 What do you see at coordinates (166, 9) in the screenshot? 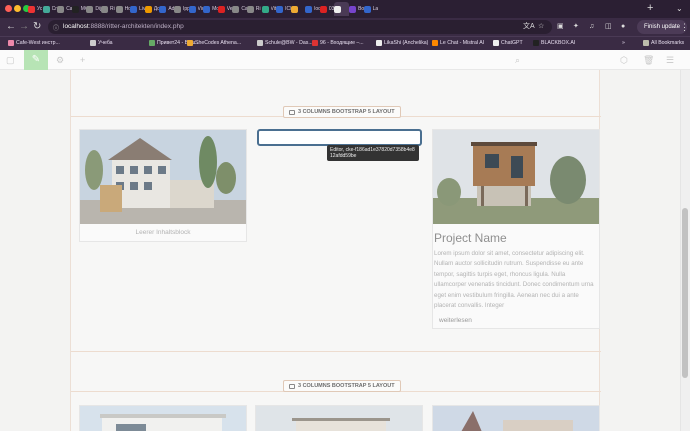
I see `browser-tab: Ad` at bounding box center [166, 9].